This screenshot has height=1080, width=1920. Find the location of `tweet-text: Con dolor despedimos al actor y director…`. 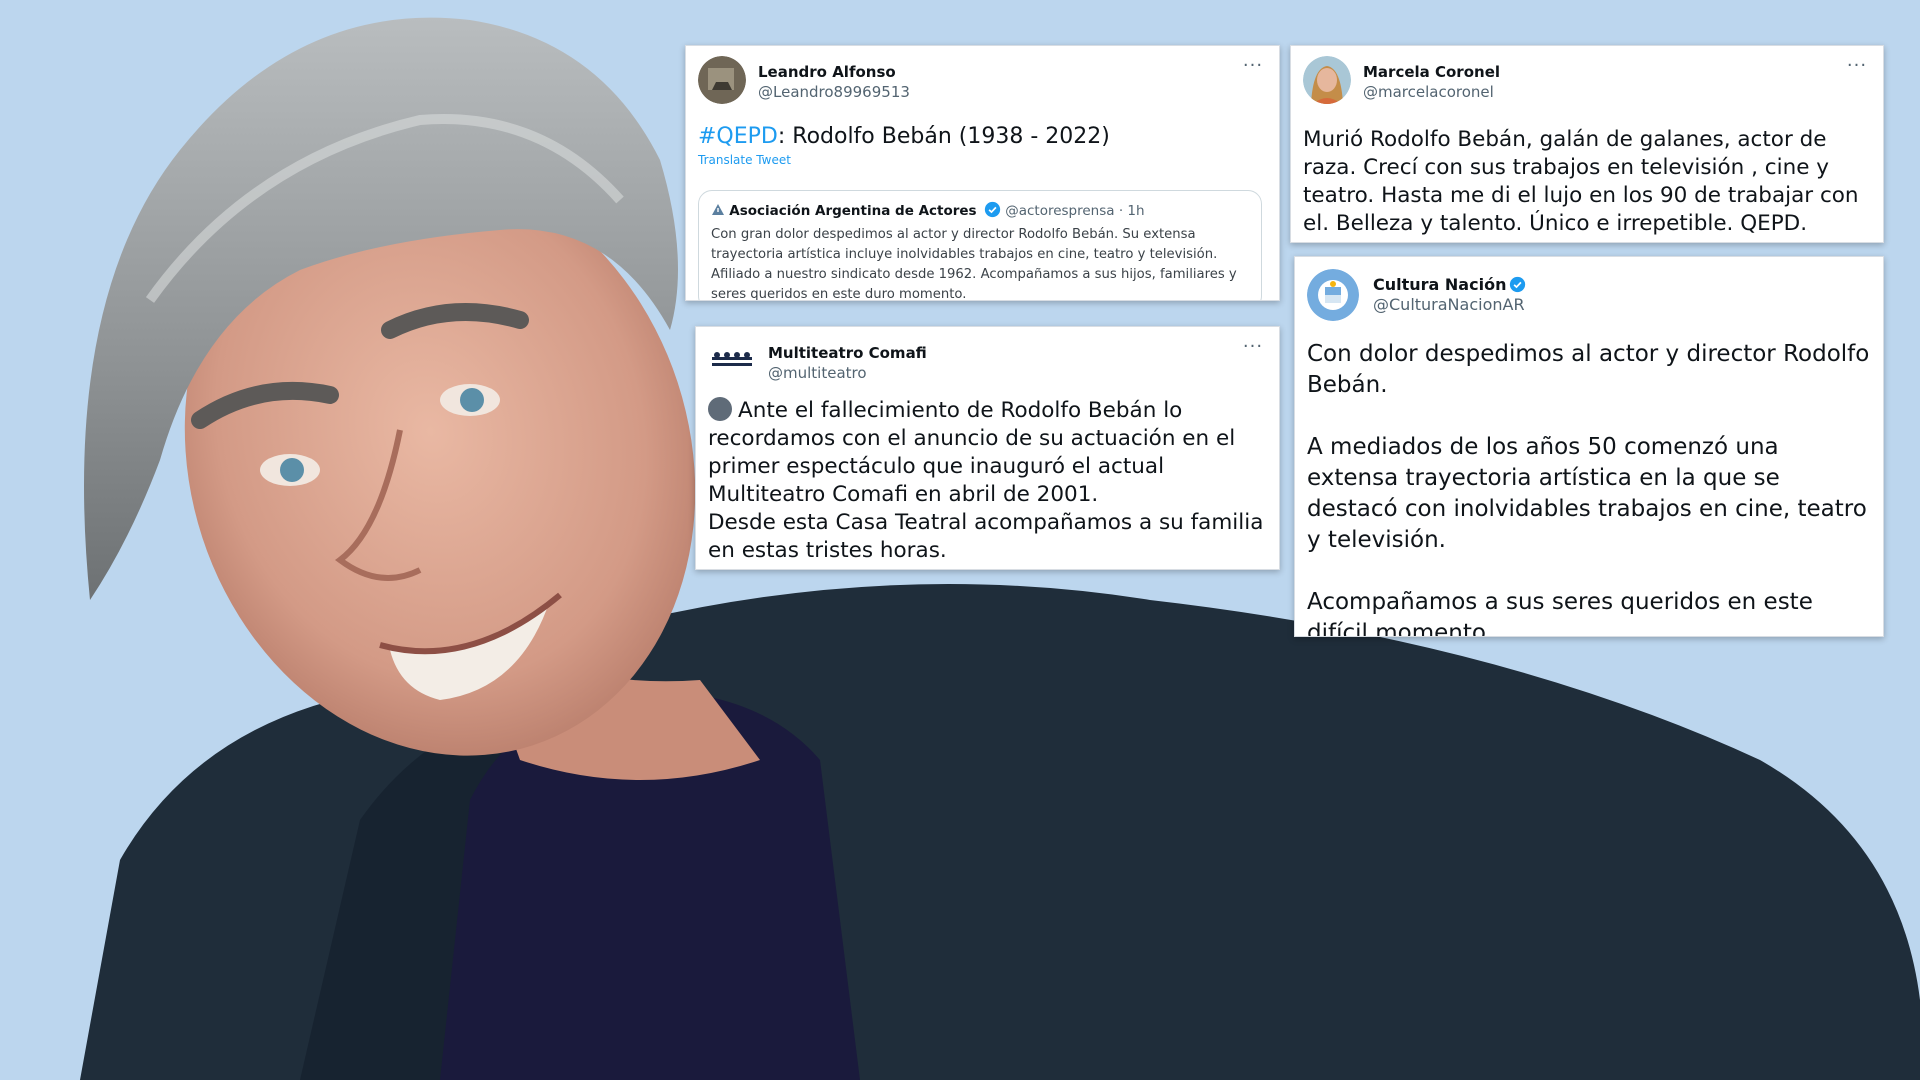

tweet-text: Con dolor despedimos al actor y director… is located at coordinates (1589, 488).